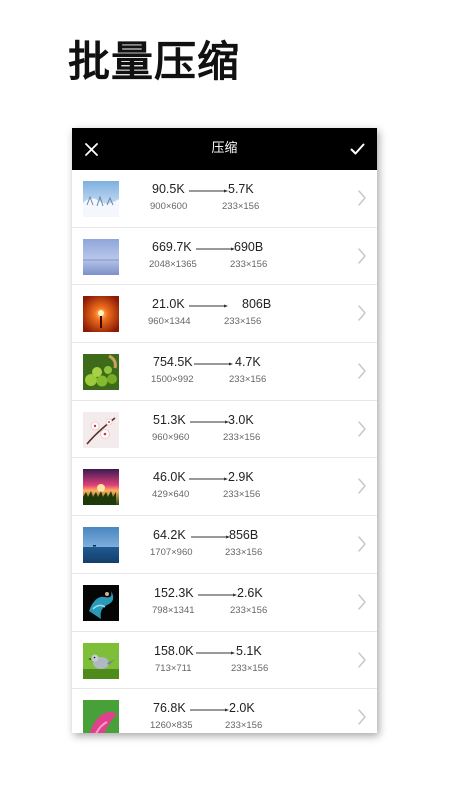 The height and width of the screenshot is (800, 450). I want to click on thumbnail-blue-sea, so click(101, 545).